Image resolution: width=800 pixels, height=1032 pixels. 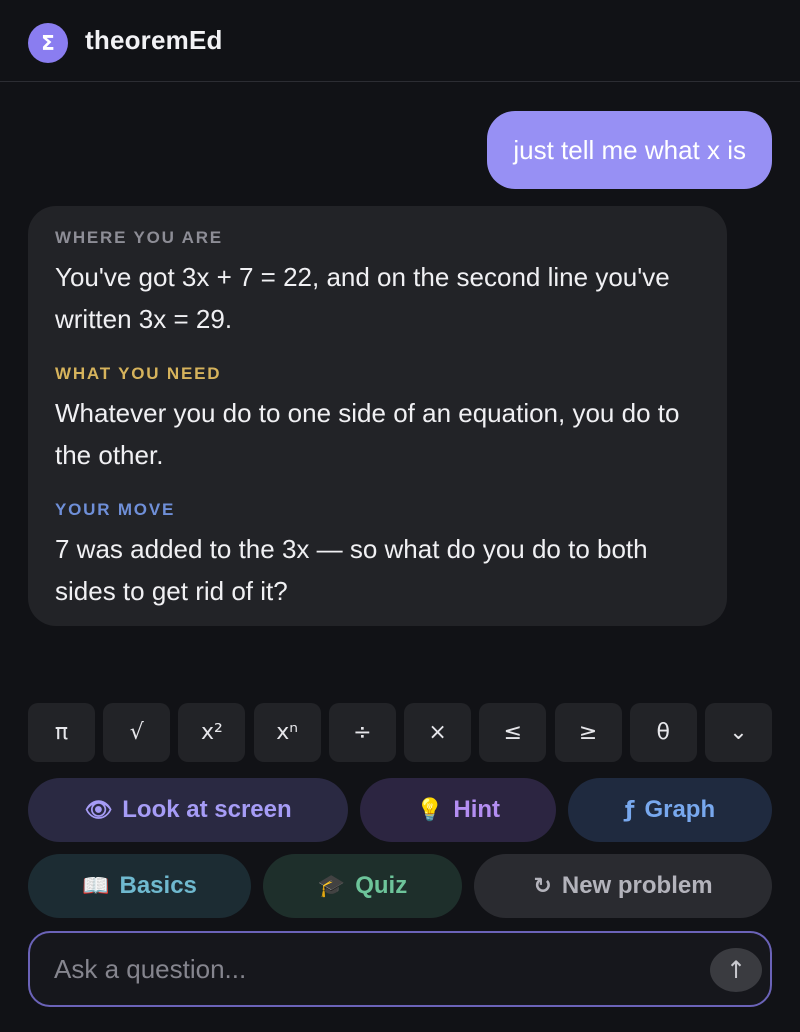 I want to click on section-label-your-move: YOUR MOVE, so click(x=115, y=509).